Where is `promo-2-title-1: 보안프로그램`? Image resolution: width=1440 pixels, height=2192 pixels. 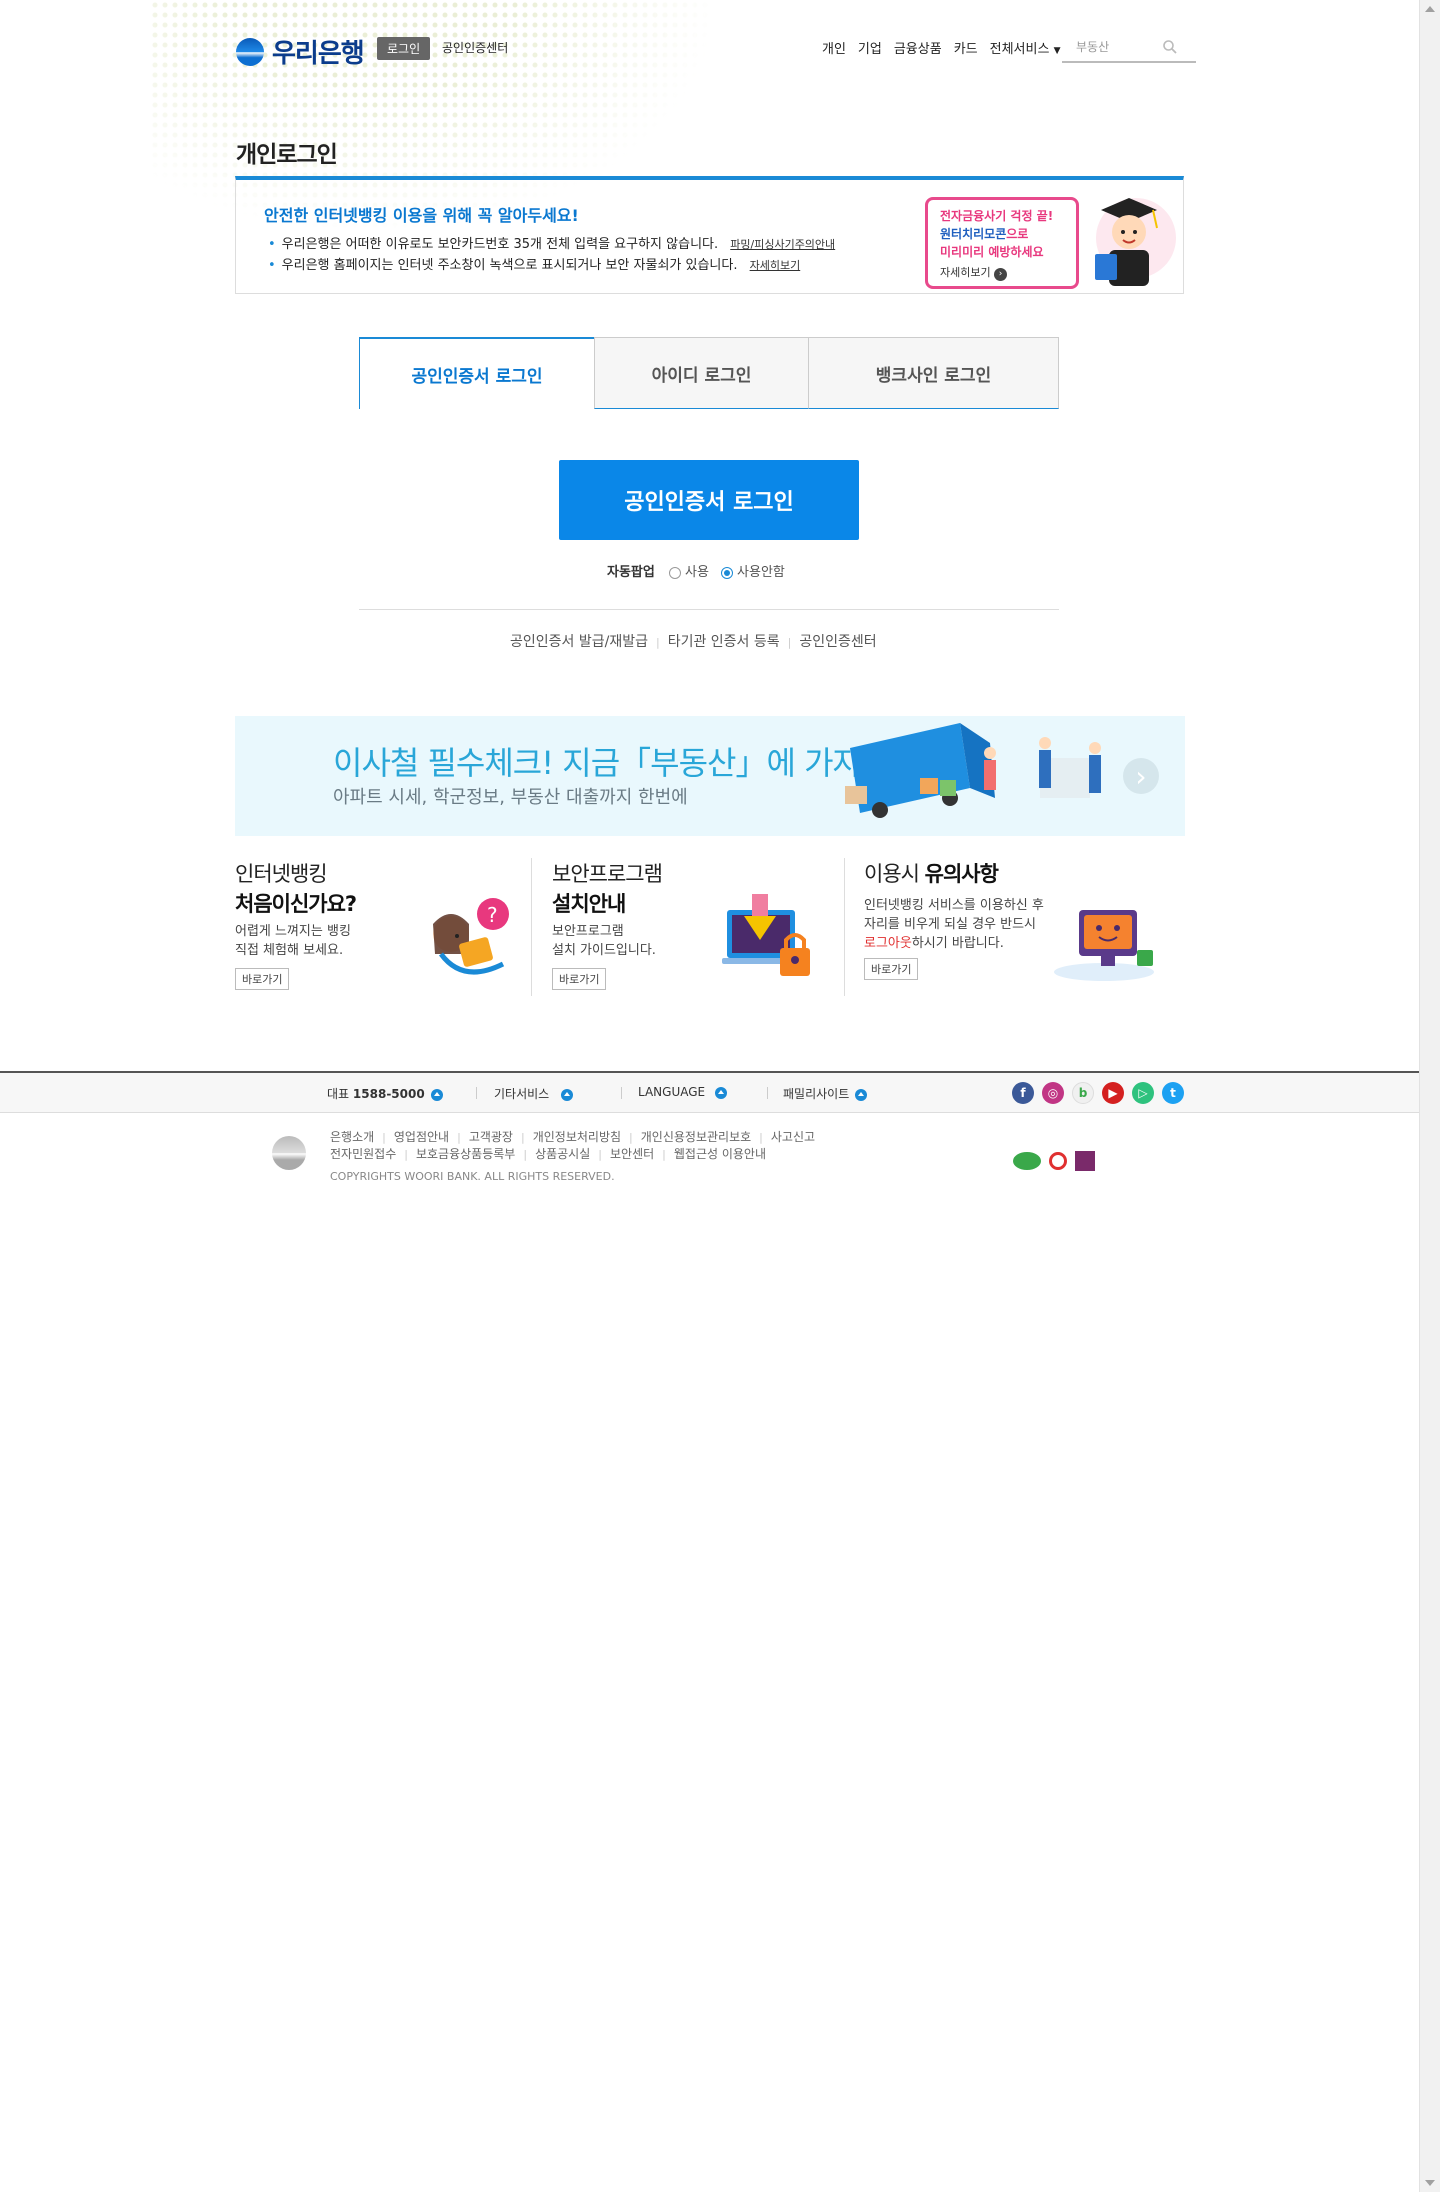 promo-2-title-1: 보안프로그램 is located at coordinates (607, 874).